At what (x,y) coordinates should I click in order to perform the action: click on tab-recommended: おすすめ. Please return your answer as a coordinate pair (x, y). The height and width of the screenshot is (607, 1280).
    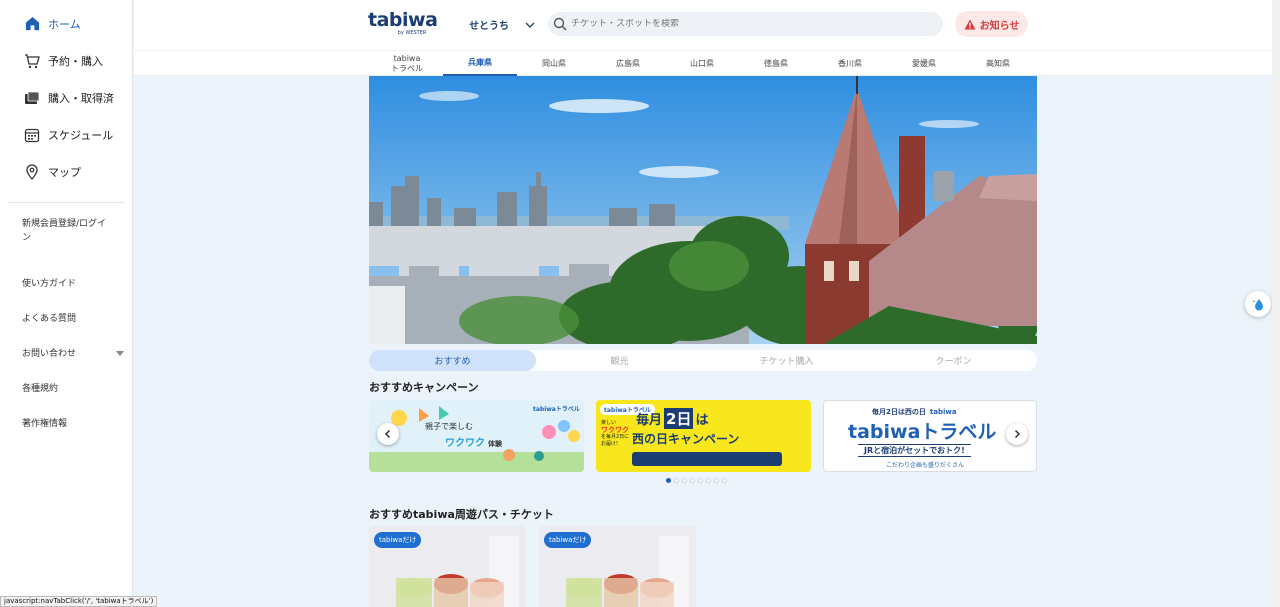
    Looking at the image, I should click on (452, 360).